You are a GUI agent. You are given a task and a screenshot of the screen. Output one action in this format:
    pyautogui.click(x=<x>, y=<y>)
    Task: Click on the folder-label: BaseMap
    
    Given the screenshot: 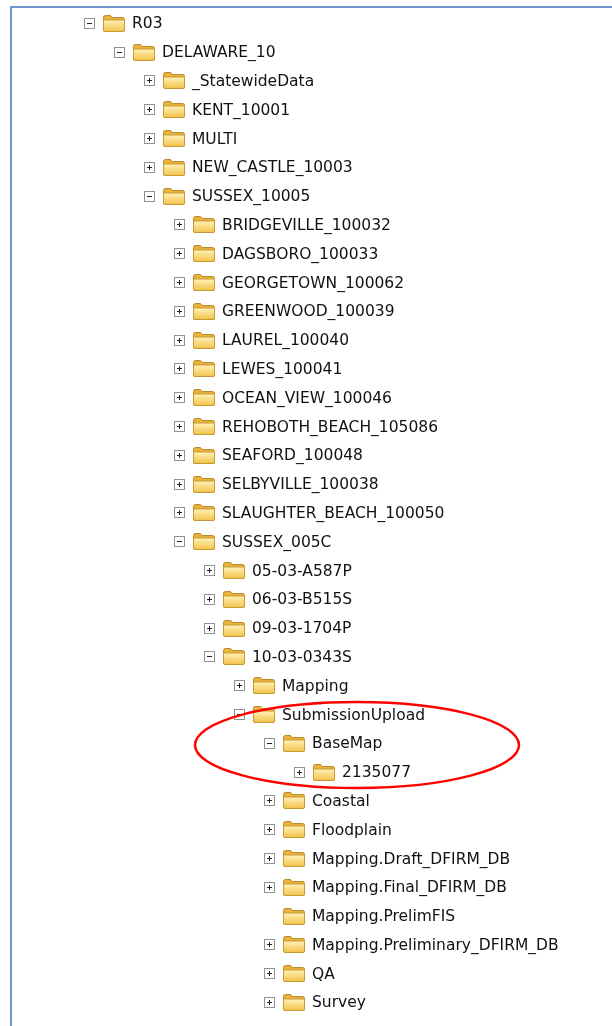 What is the action you would take?
    pyautogui.click(x=347, y=743)
    